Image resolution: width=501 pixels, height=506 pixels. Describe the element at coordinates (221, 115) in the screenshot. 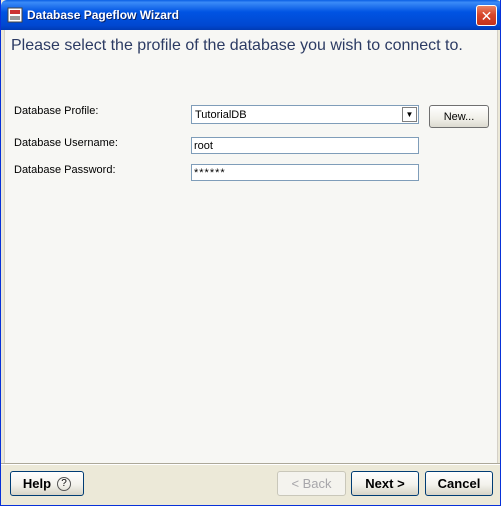

I see `profile-select-value: TutorialDB` at that location.